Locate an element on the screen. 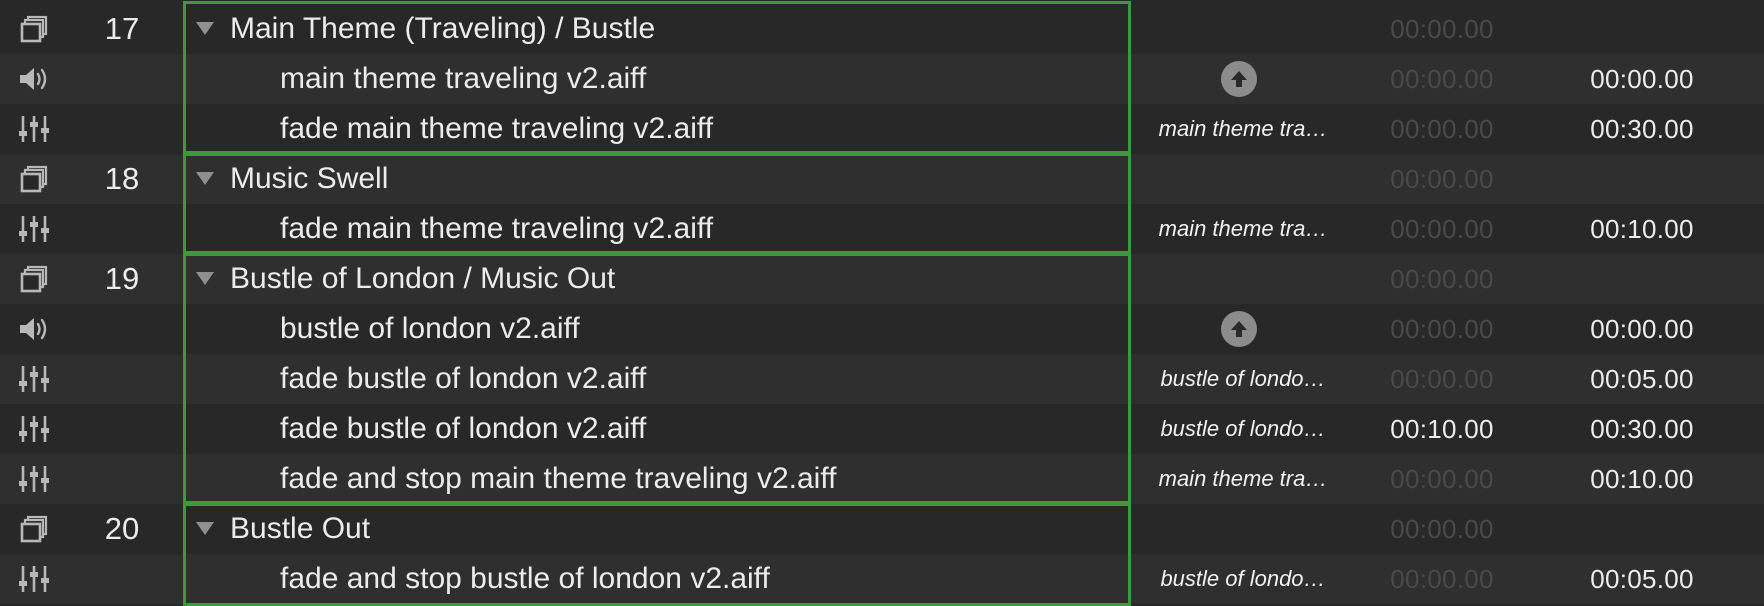 Image resolution: width=1764 pixels, height=606 pixels. cue-name: Main Theme (Traveling) / Bustle is located at coordinates (442, 29).